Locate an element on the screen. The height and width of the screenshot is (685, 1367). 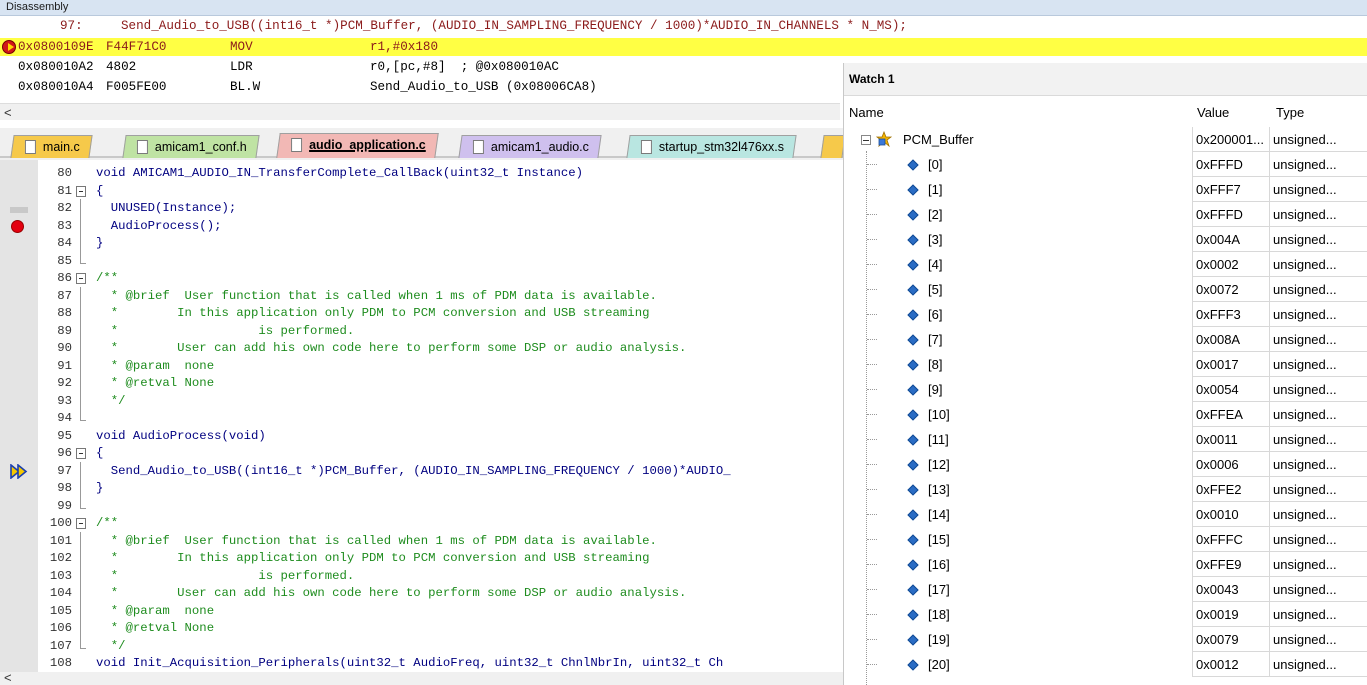
watch-item-value: 0xFFF7 is located at coordinates (1230, 189).